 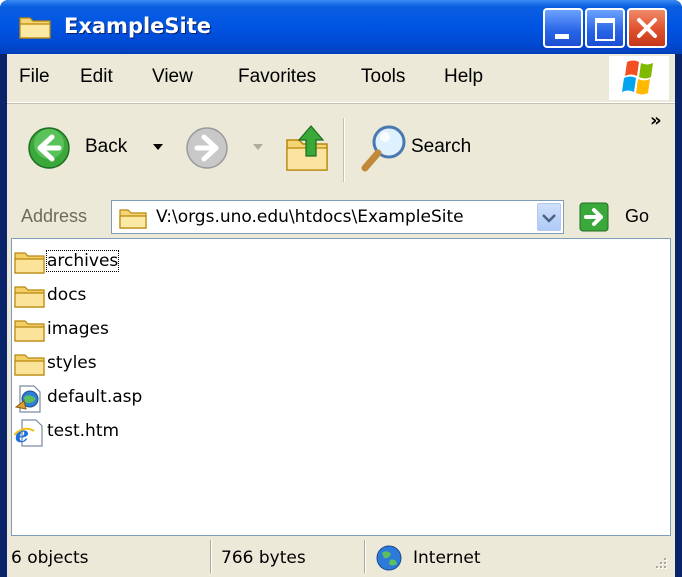 I want to click on title-bar: ExampleSite, so click(x=341, y=27).